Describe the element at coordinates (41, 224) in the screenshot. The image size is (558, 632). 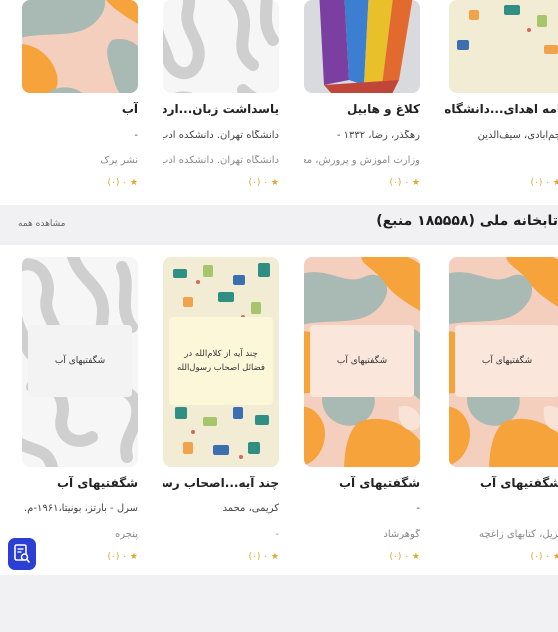
I see `view-all-link: مشاهده همه` at that location.